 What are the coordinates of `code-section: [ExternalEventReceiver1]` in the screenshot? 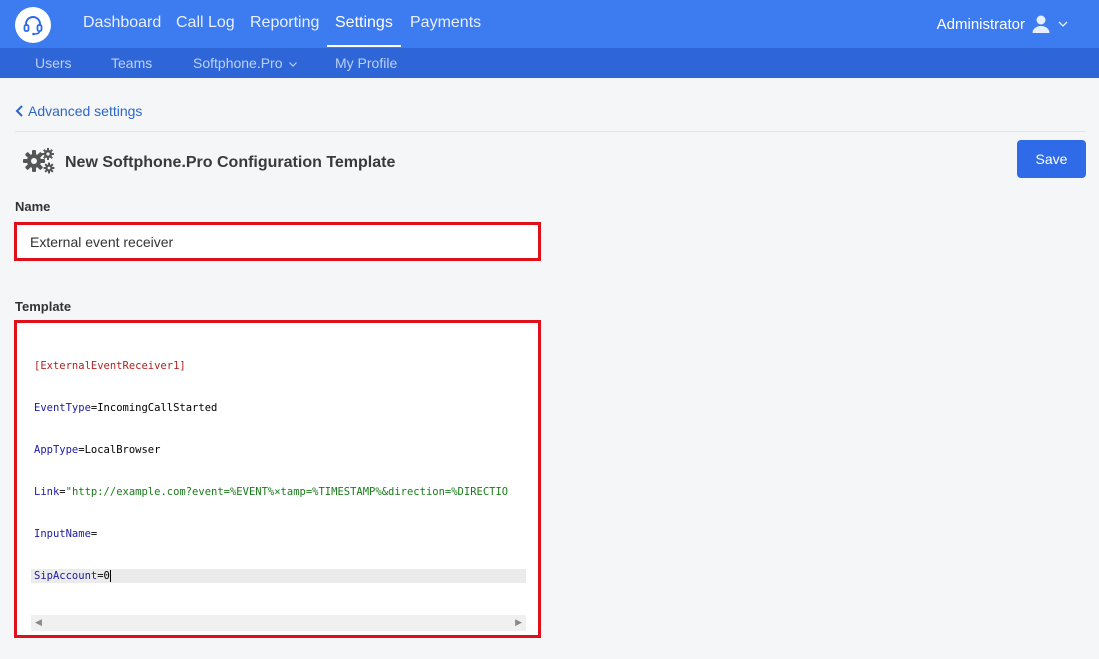 It's located at (110, 366).